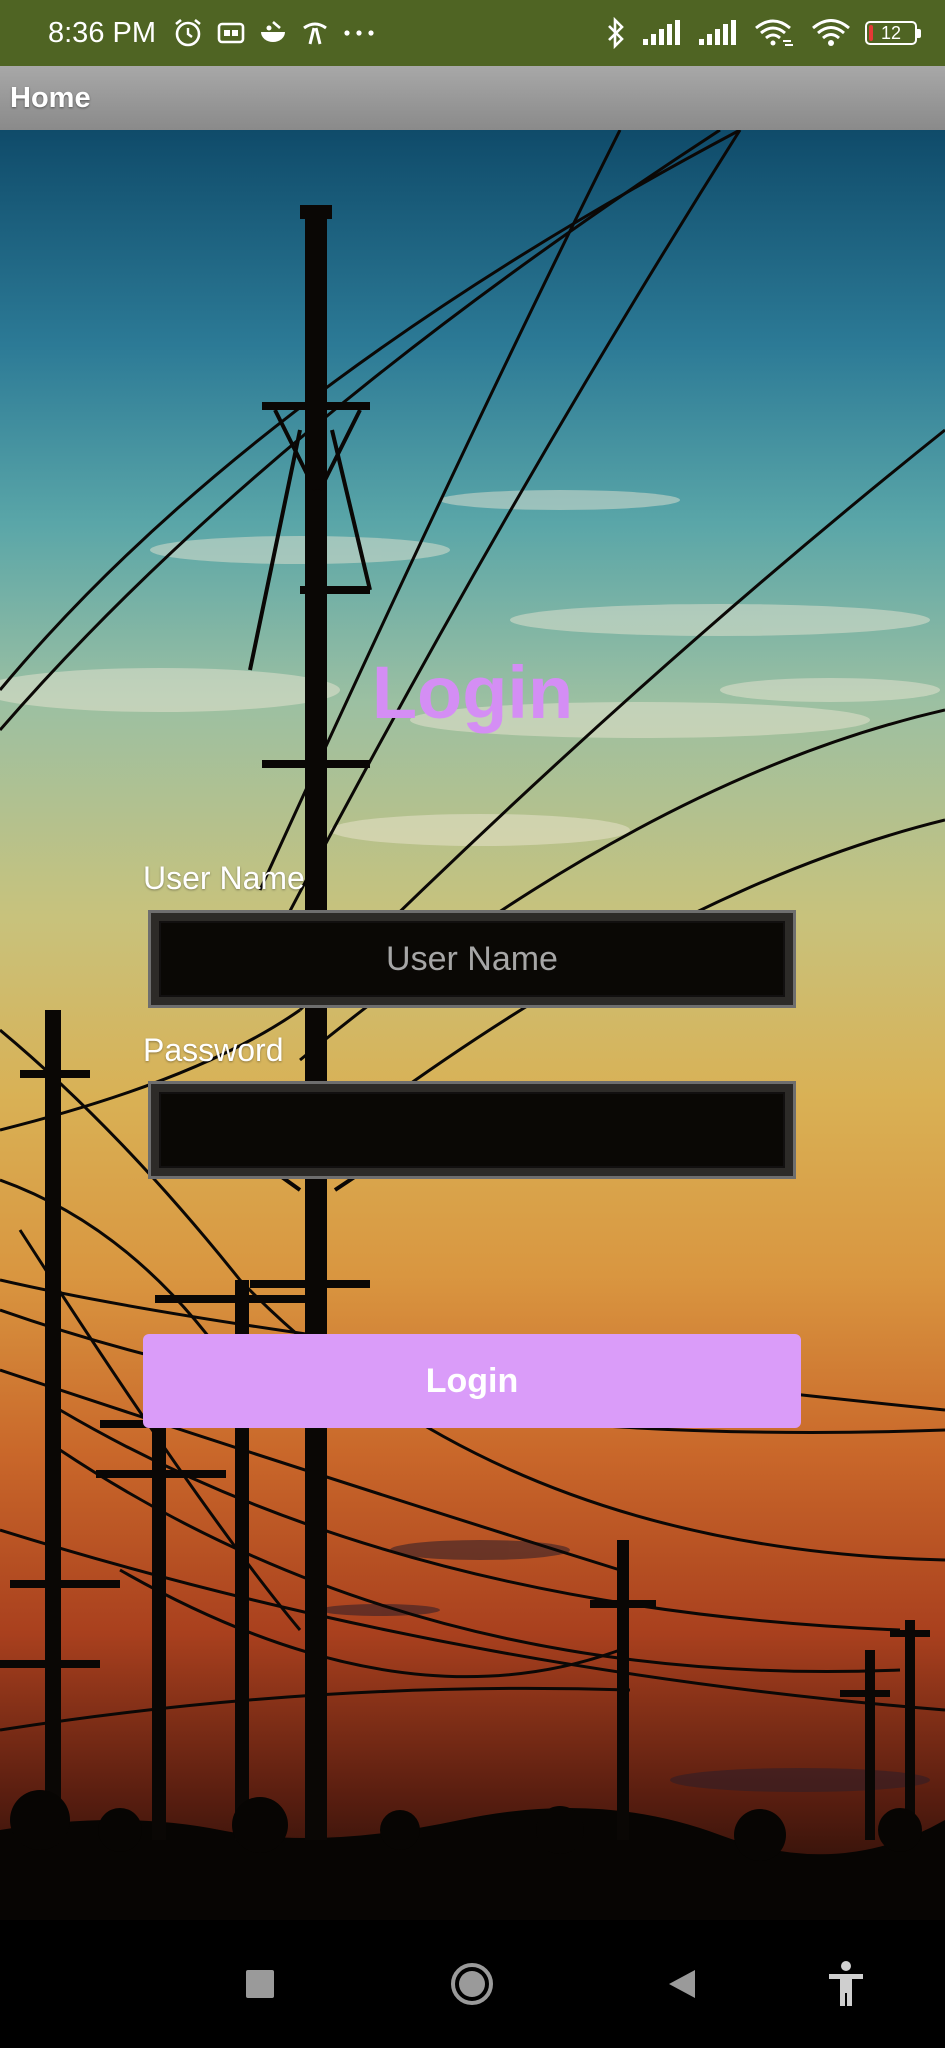 The image size is (945, 2048). Describe the element at coordinates (831, 33) in the screenshot. I see `wifi-icon` at that location.